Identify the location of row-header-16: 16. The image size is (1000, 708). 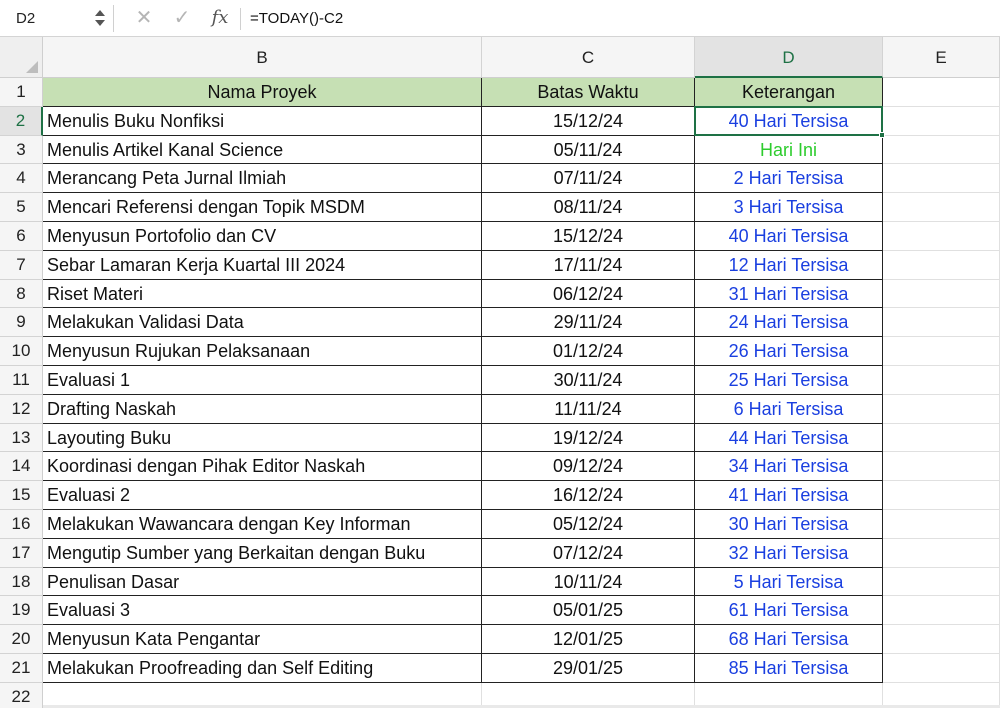
(21, 524).